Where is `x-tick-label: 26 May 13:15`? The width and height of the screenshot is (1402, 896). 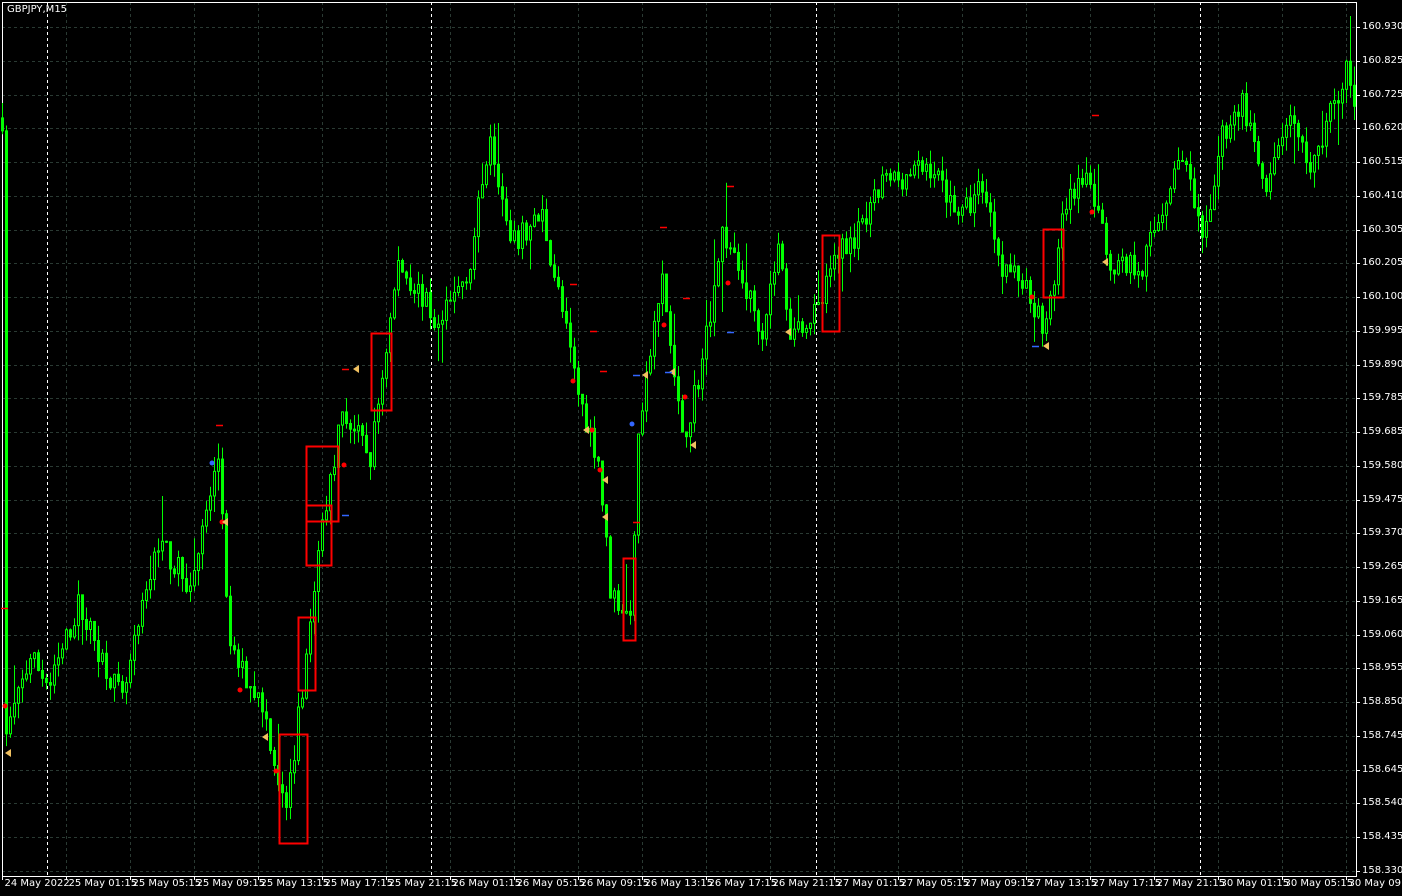 x-tick-label: 26 May 13:15 is located at coordinates (679, 883).